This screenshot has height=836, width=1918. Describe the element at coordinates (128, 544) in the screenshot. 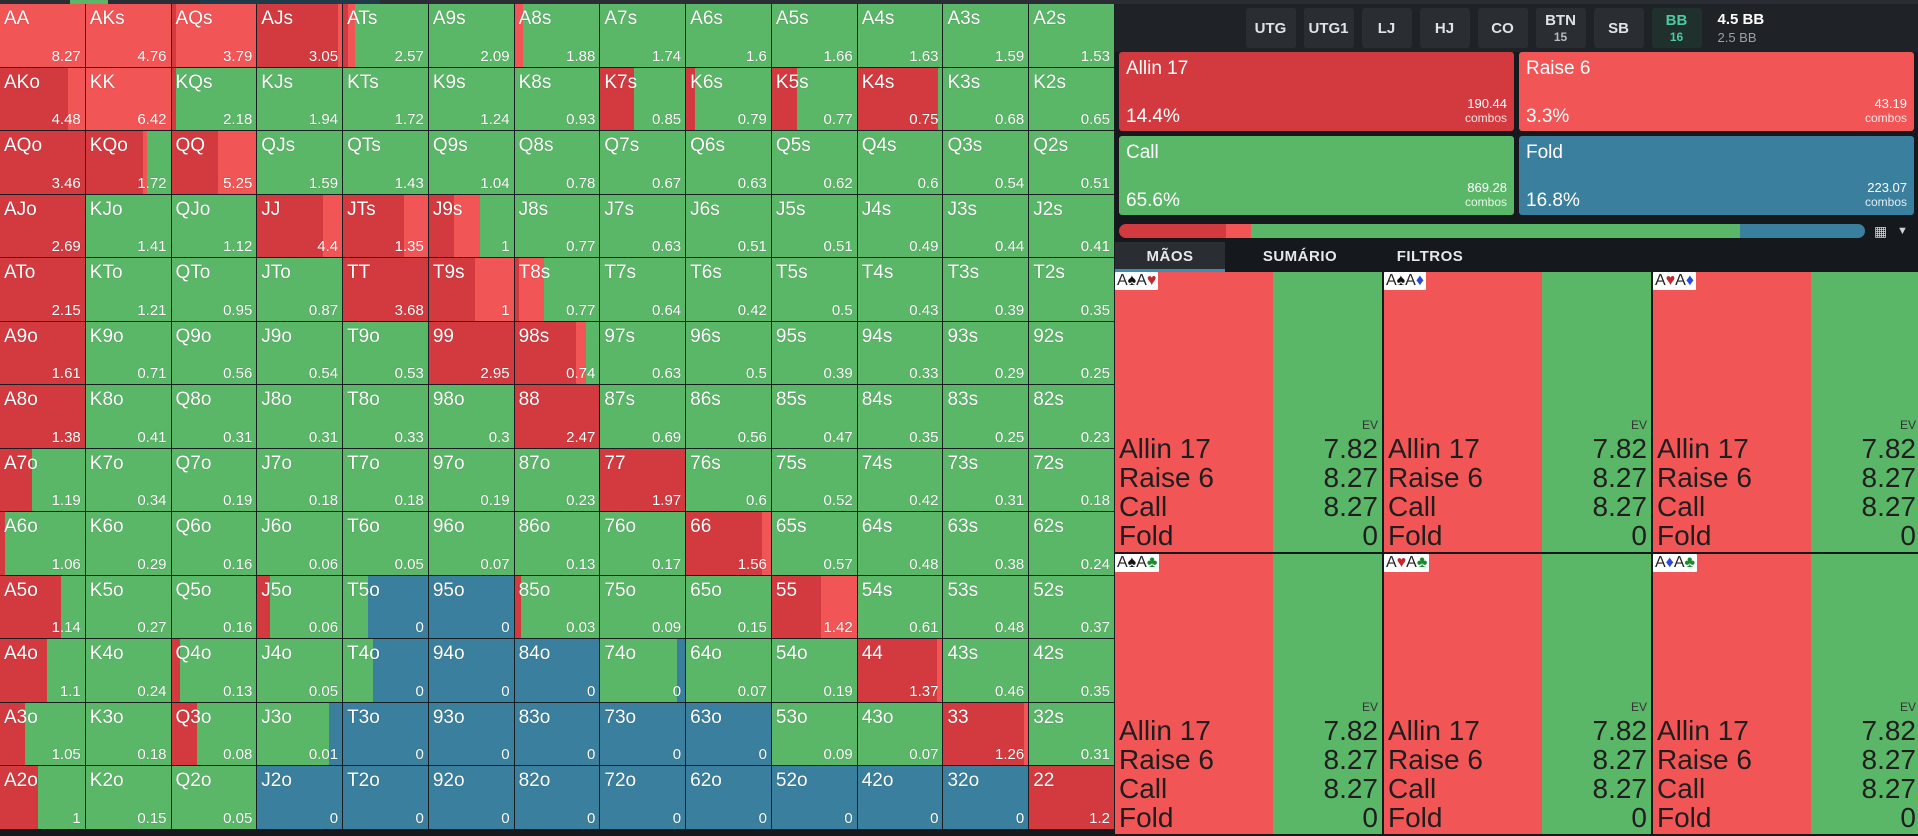

I see `hand-cell-K6o: K6o 0.29` at that location.